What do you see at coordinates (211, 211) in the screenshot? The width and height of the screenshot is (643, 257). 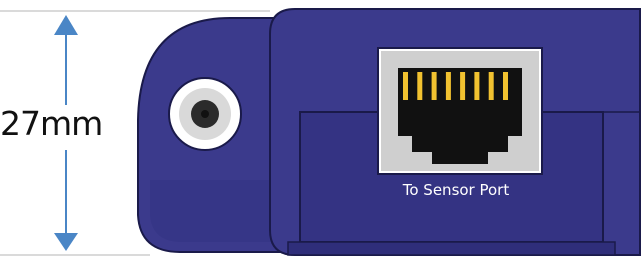 I see `device-side-lobe-shade` at bounding box center [211, 211].